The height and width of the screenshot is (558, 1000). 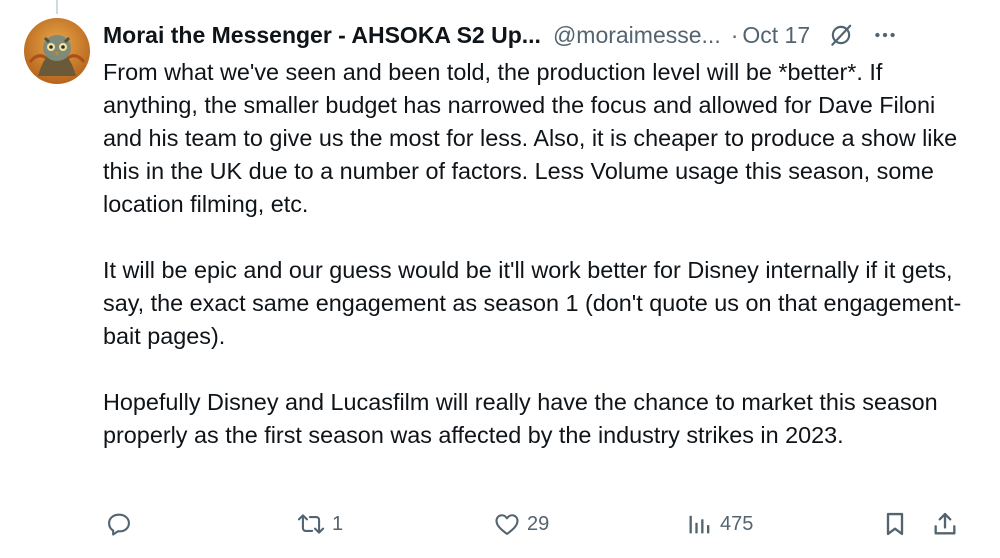 What do you see at coordinates (119, 524) in the screenshot?
I see `reply-icon` at bounding box center [119, 524].